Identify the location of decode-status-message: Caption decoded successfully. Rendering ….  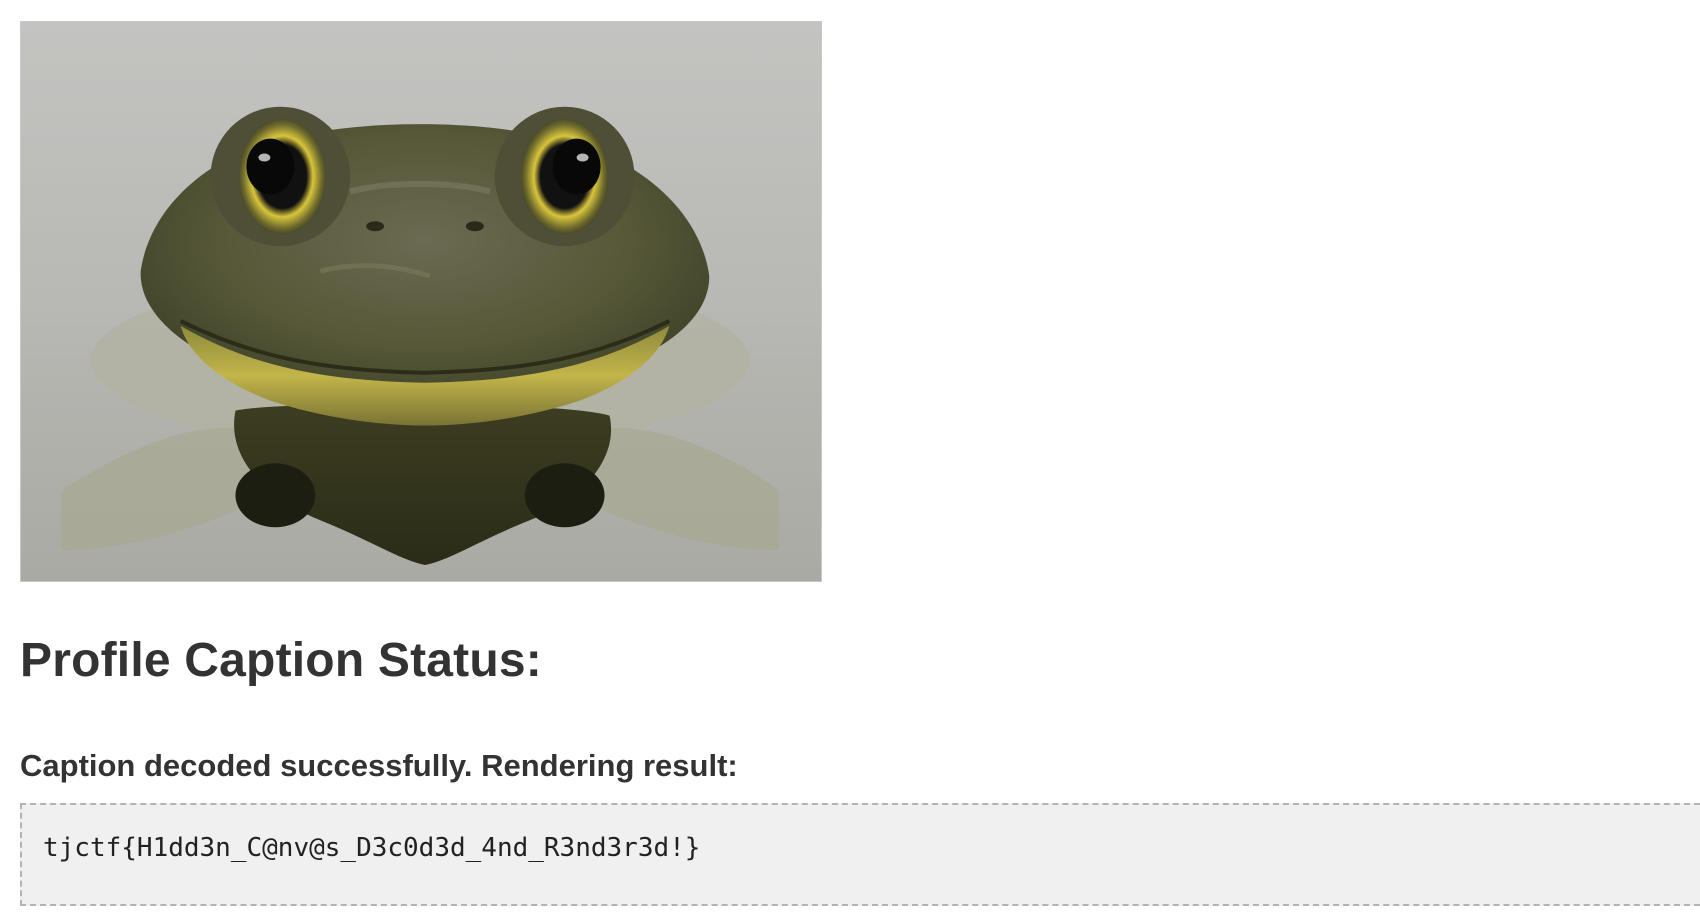
(379, 765).